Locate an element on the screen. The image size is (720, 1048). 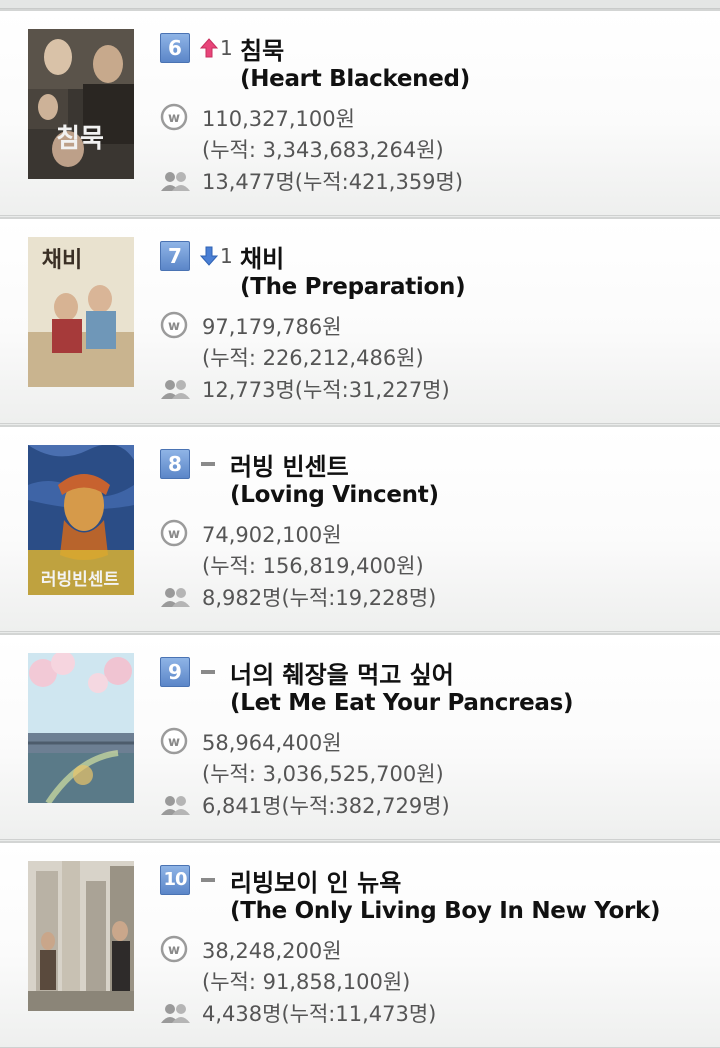
cumulative-revenue: (누적: 3,343,683,264원) is located at coordinates (323, 150).